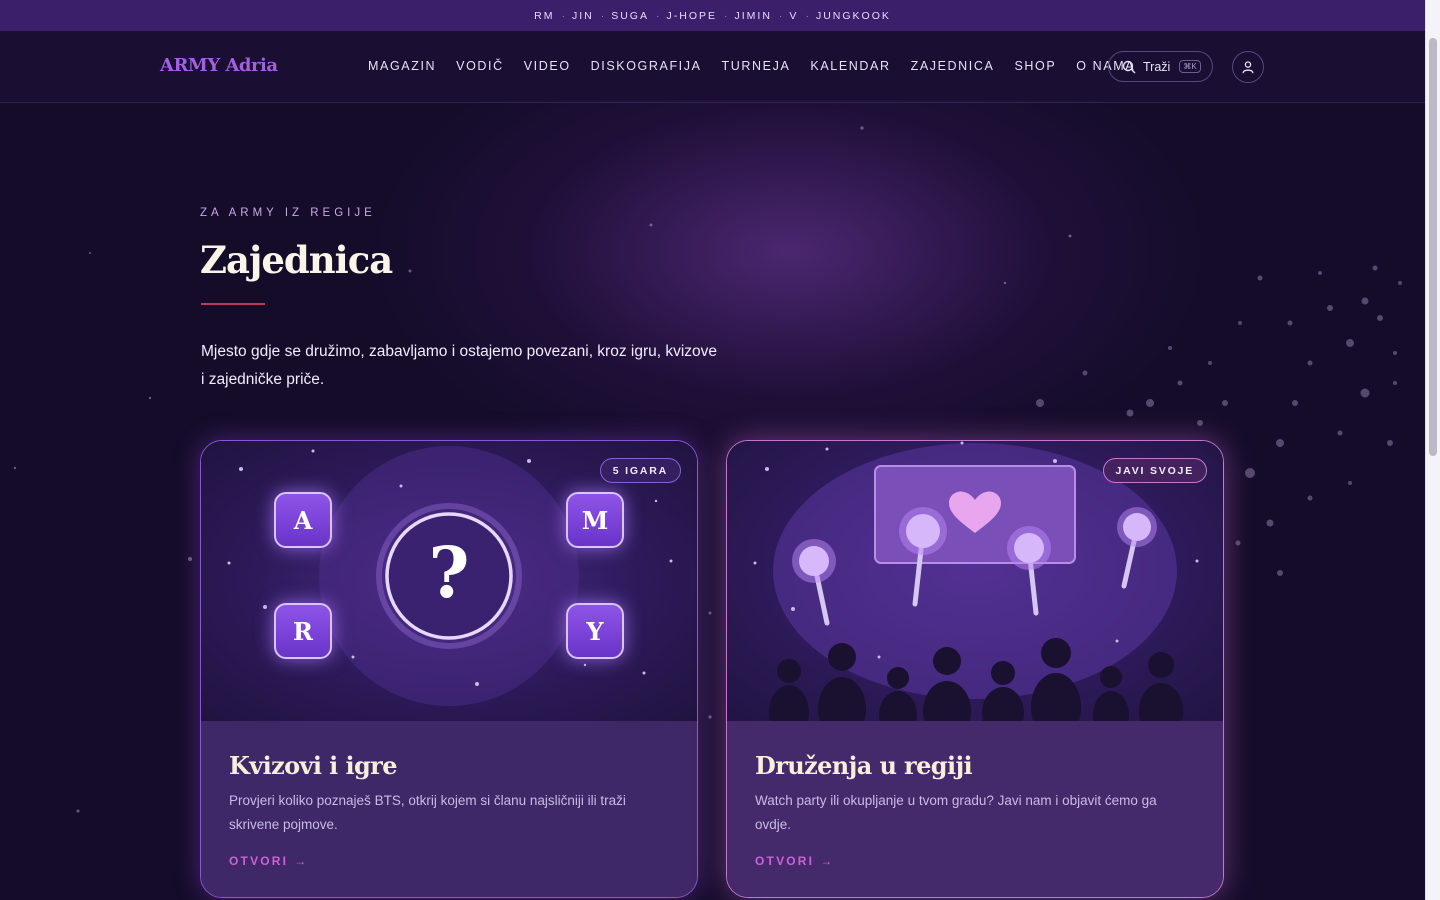  What do you see at coordinates (219, 65) in the screenshot?
I see `site-logo: ARMY Adria` at bounding box center [219, 65].